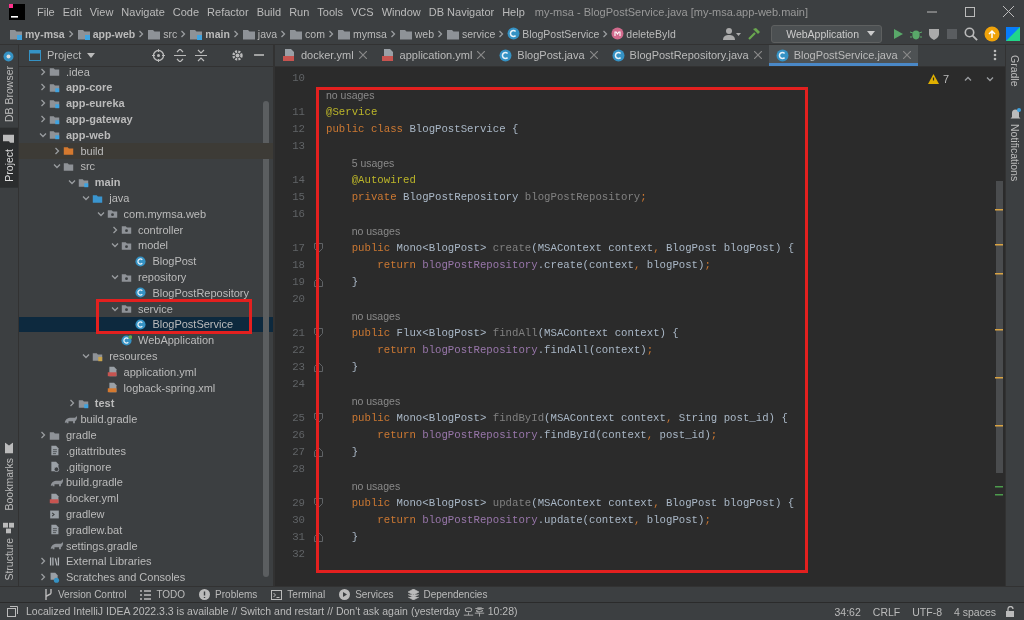  Describe the element at coordinates (72, 11) in the screenshot. I see `menu-item: Edit` at that location.